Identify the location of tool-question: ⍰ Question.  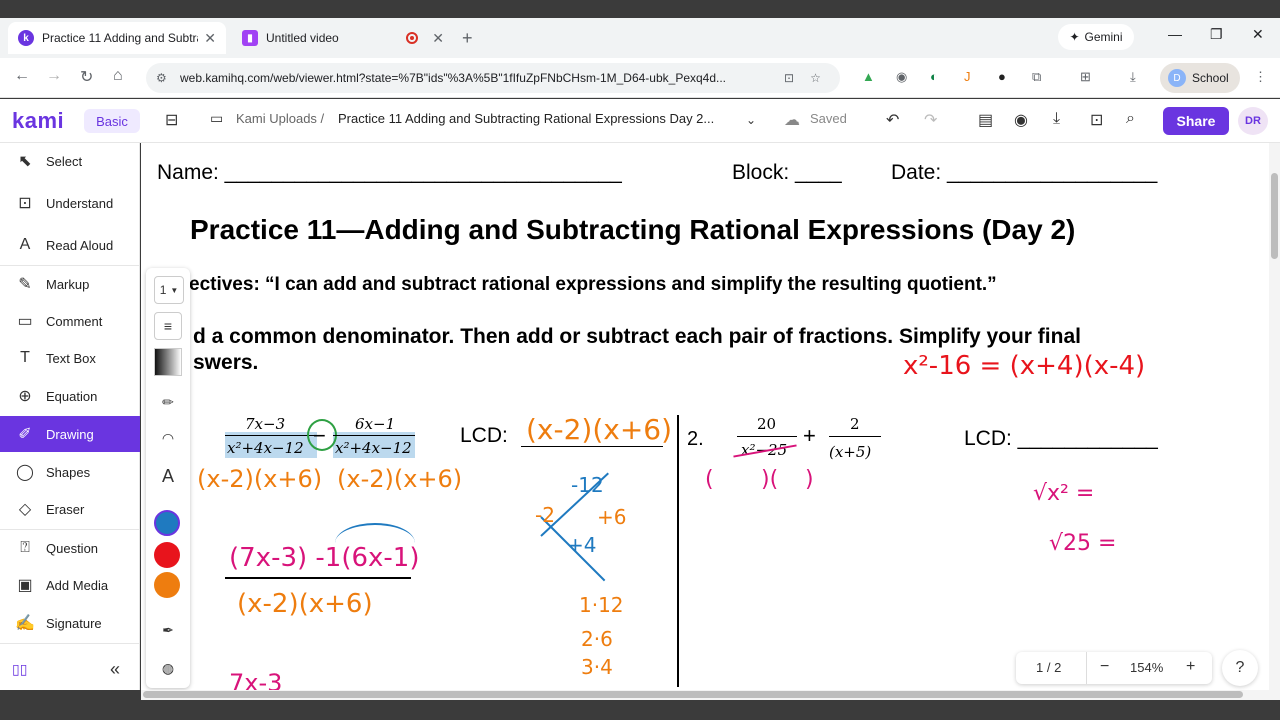
(70, 548).